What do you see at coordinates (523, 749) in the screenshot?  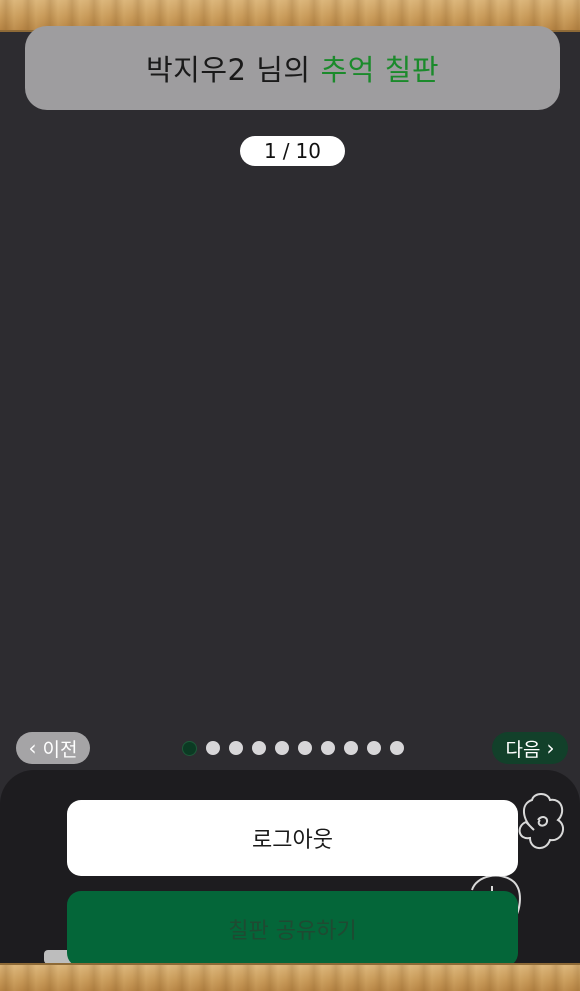 I see `next-label: 다음` at bounding box center [523, 749].